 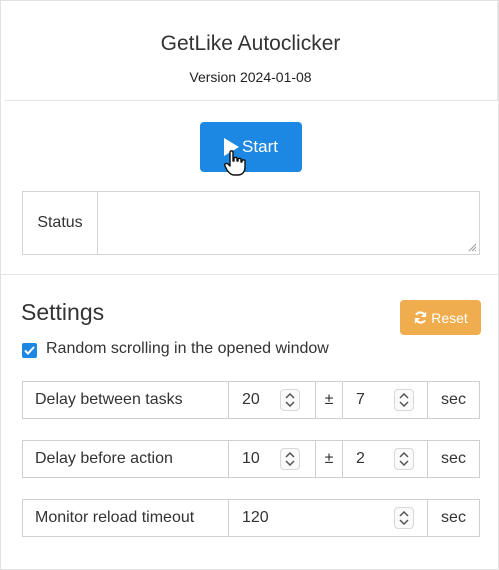 What do you see at coordinates (421, 317) in the screenshot?
I see `refresh-icon` at bounding box center [421, 317].